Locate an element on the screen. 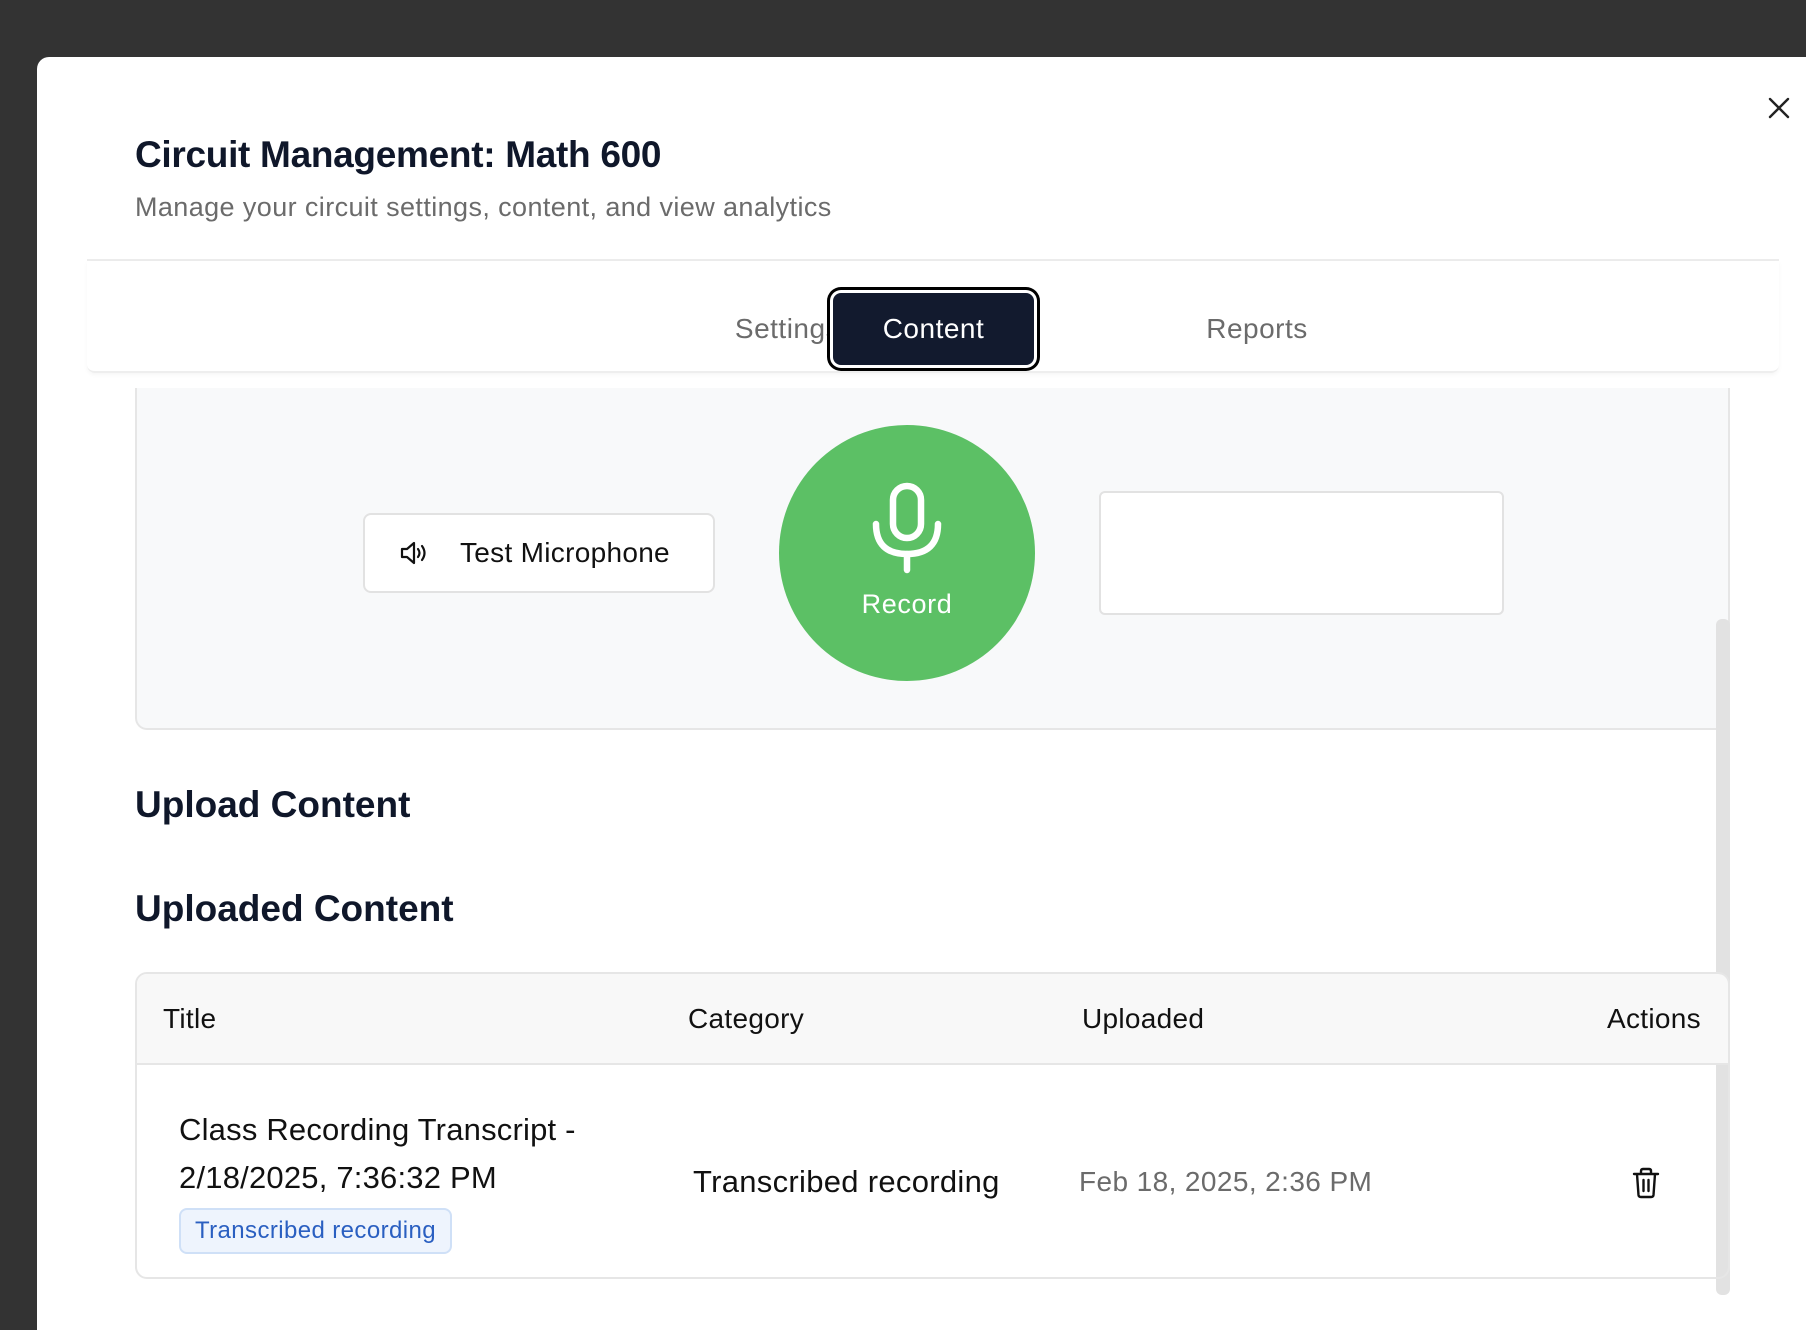 Image resolution: width=1806 pixels, height=1330 pixels. recording-status-box is located at coordinates (1301, 553).